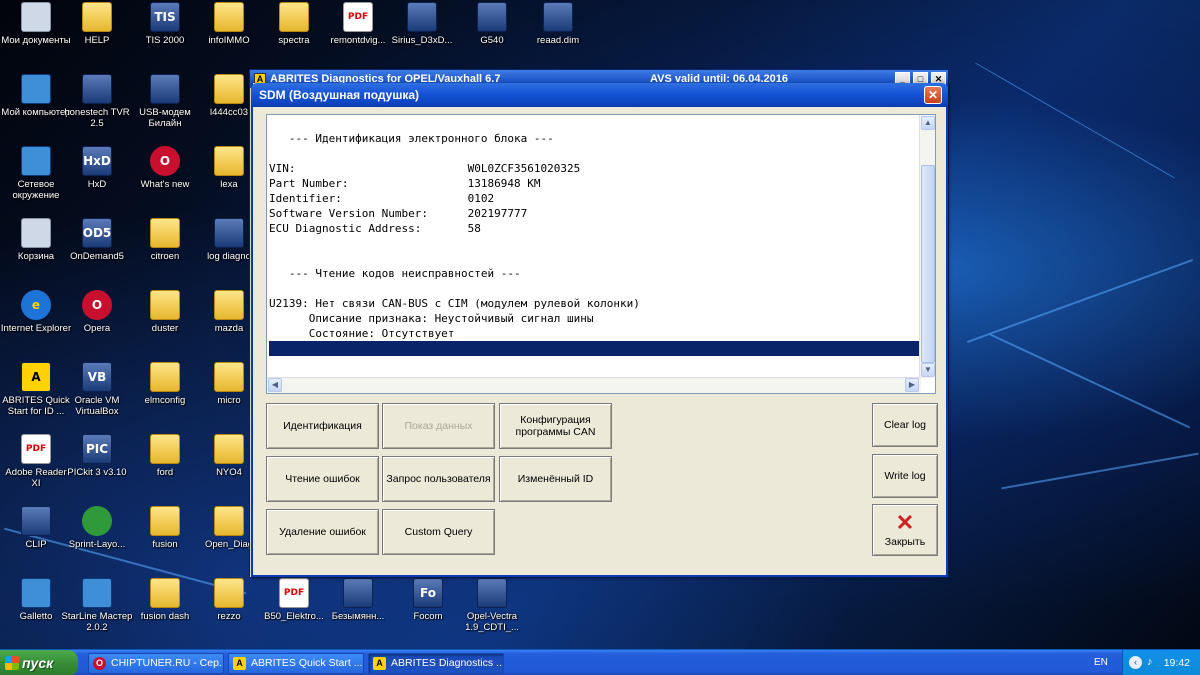 The width and height of the screenshot is (1200, 675). I want to click on show-data-button: Показ данных, so click(438, 426).